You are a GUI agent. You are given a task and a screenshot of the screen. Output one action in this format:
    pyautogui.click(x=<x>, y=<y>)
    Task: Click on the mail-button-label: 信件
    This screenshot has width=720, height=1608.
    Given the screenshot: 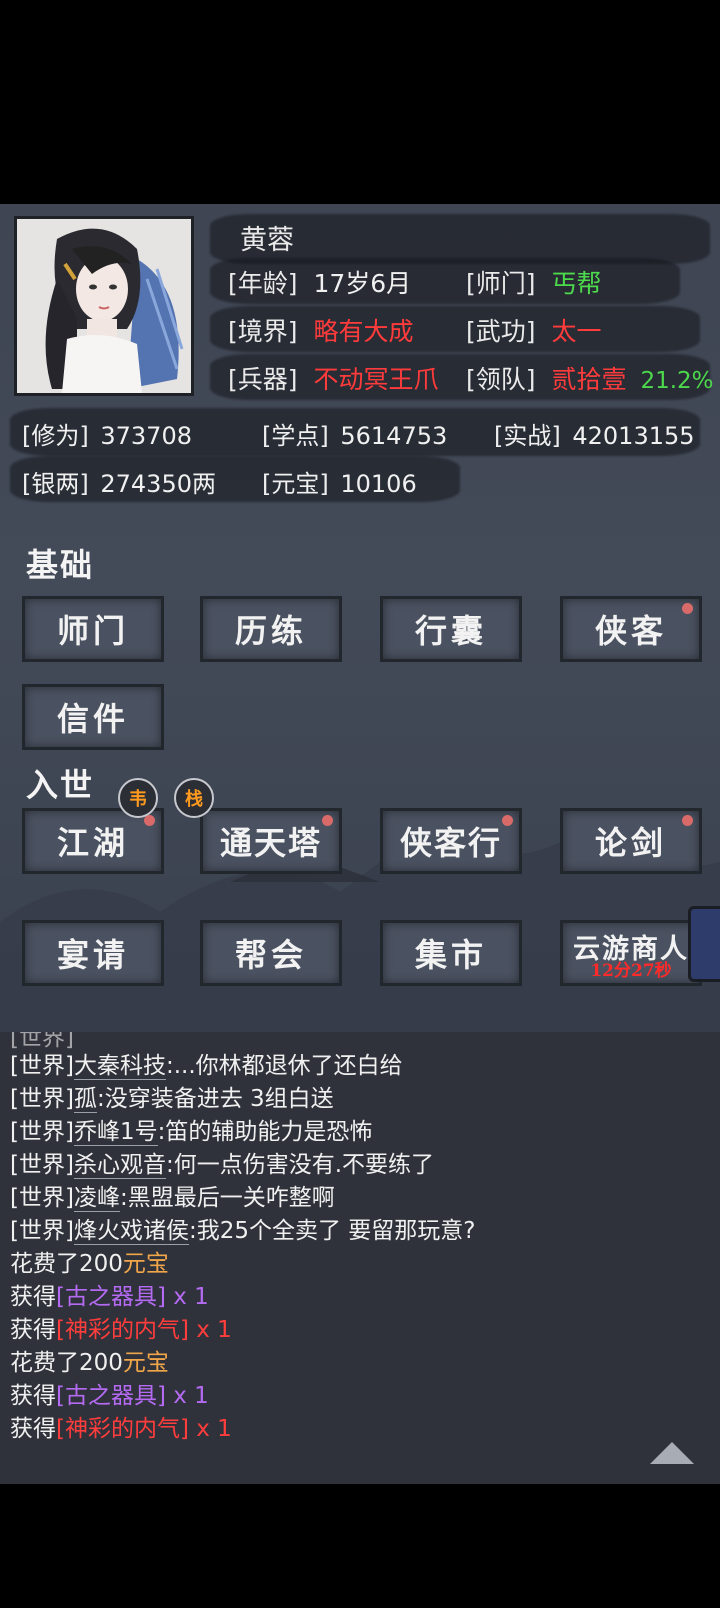 What is the action you would take?
    pyautogui.click(x=92, y=719)
    